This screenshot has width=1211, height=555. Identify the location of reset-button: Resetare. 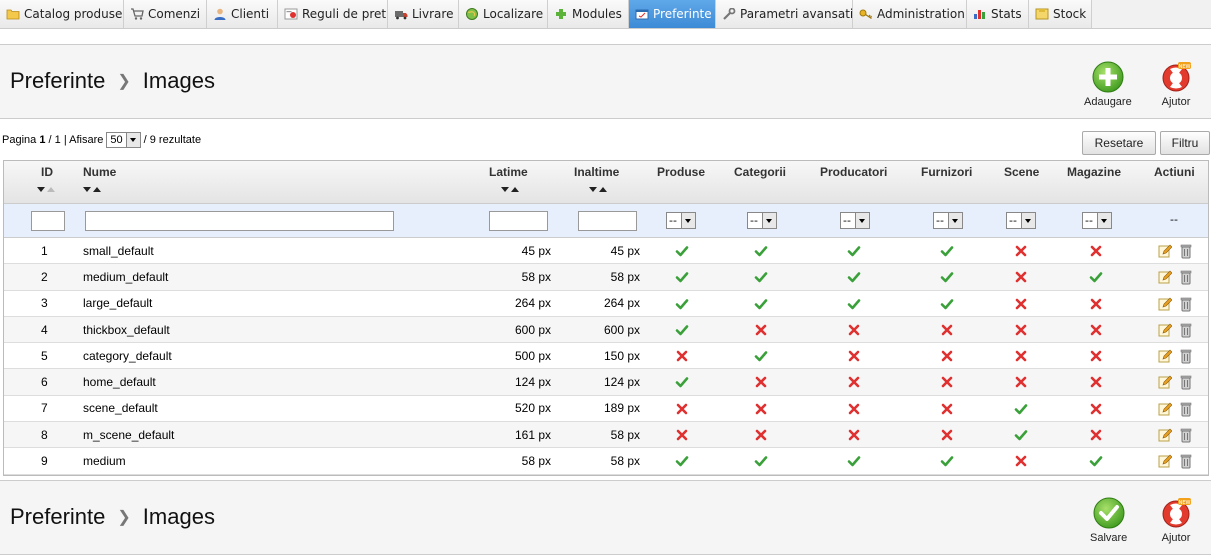
(1119, 143).